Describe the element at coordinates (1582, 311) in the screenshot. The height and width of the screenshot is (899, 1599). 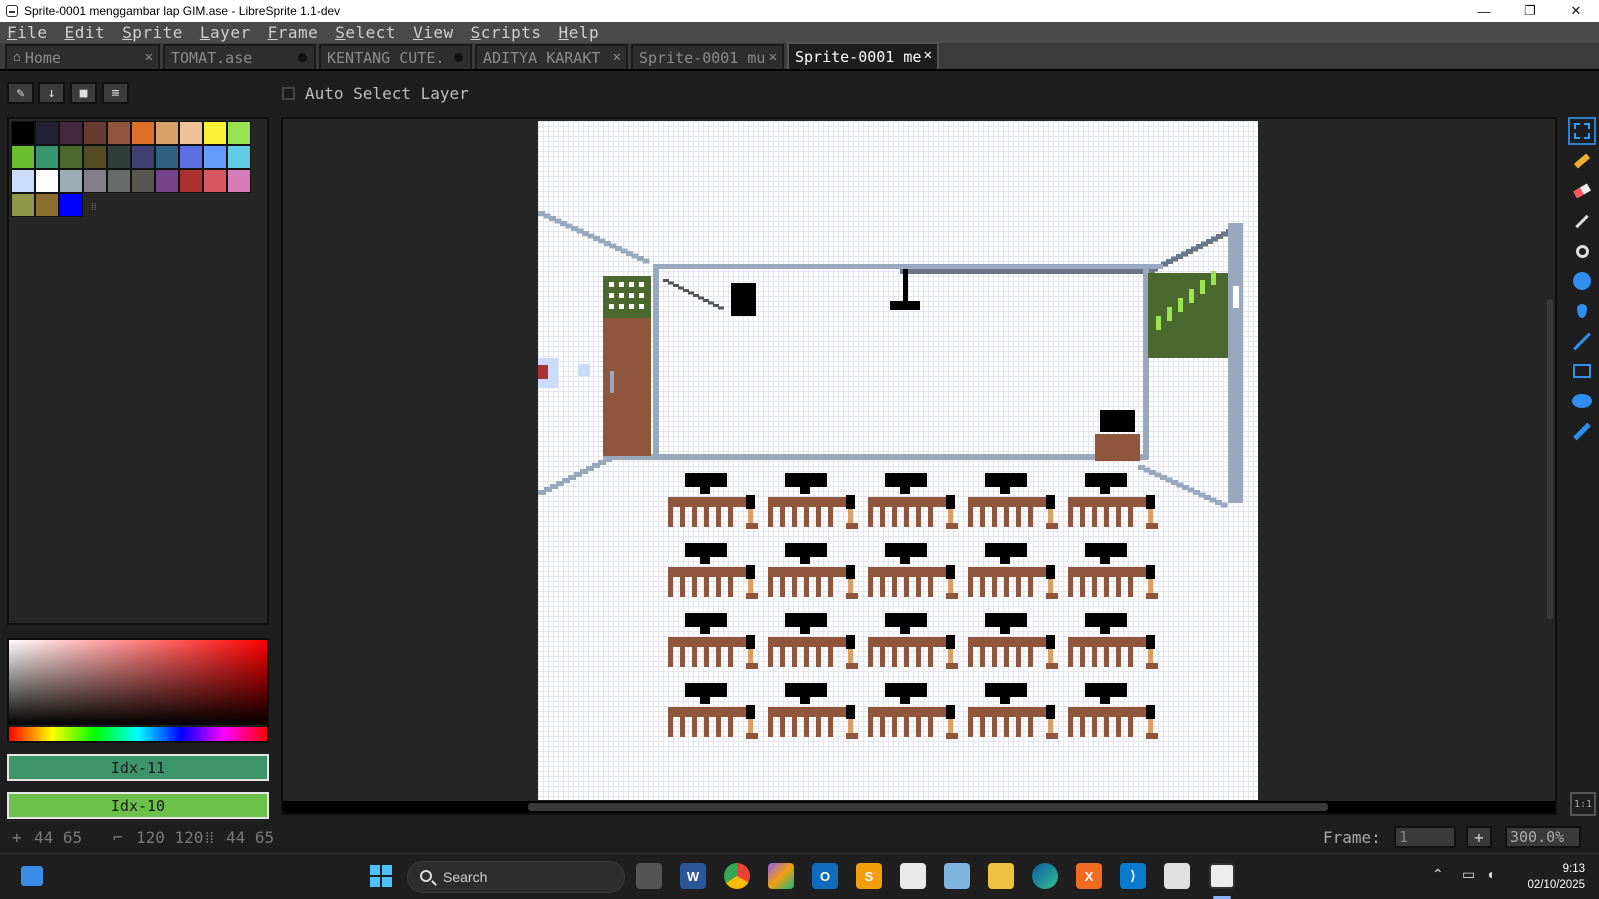
I see `fill-tool` at that location.